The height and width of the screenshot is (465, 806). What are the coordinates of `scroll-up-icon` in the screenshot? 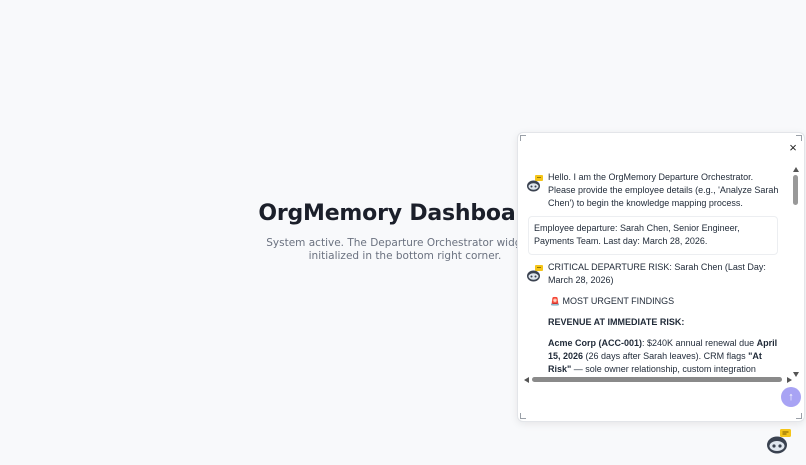 It's located at (796, 169).